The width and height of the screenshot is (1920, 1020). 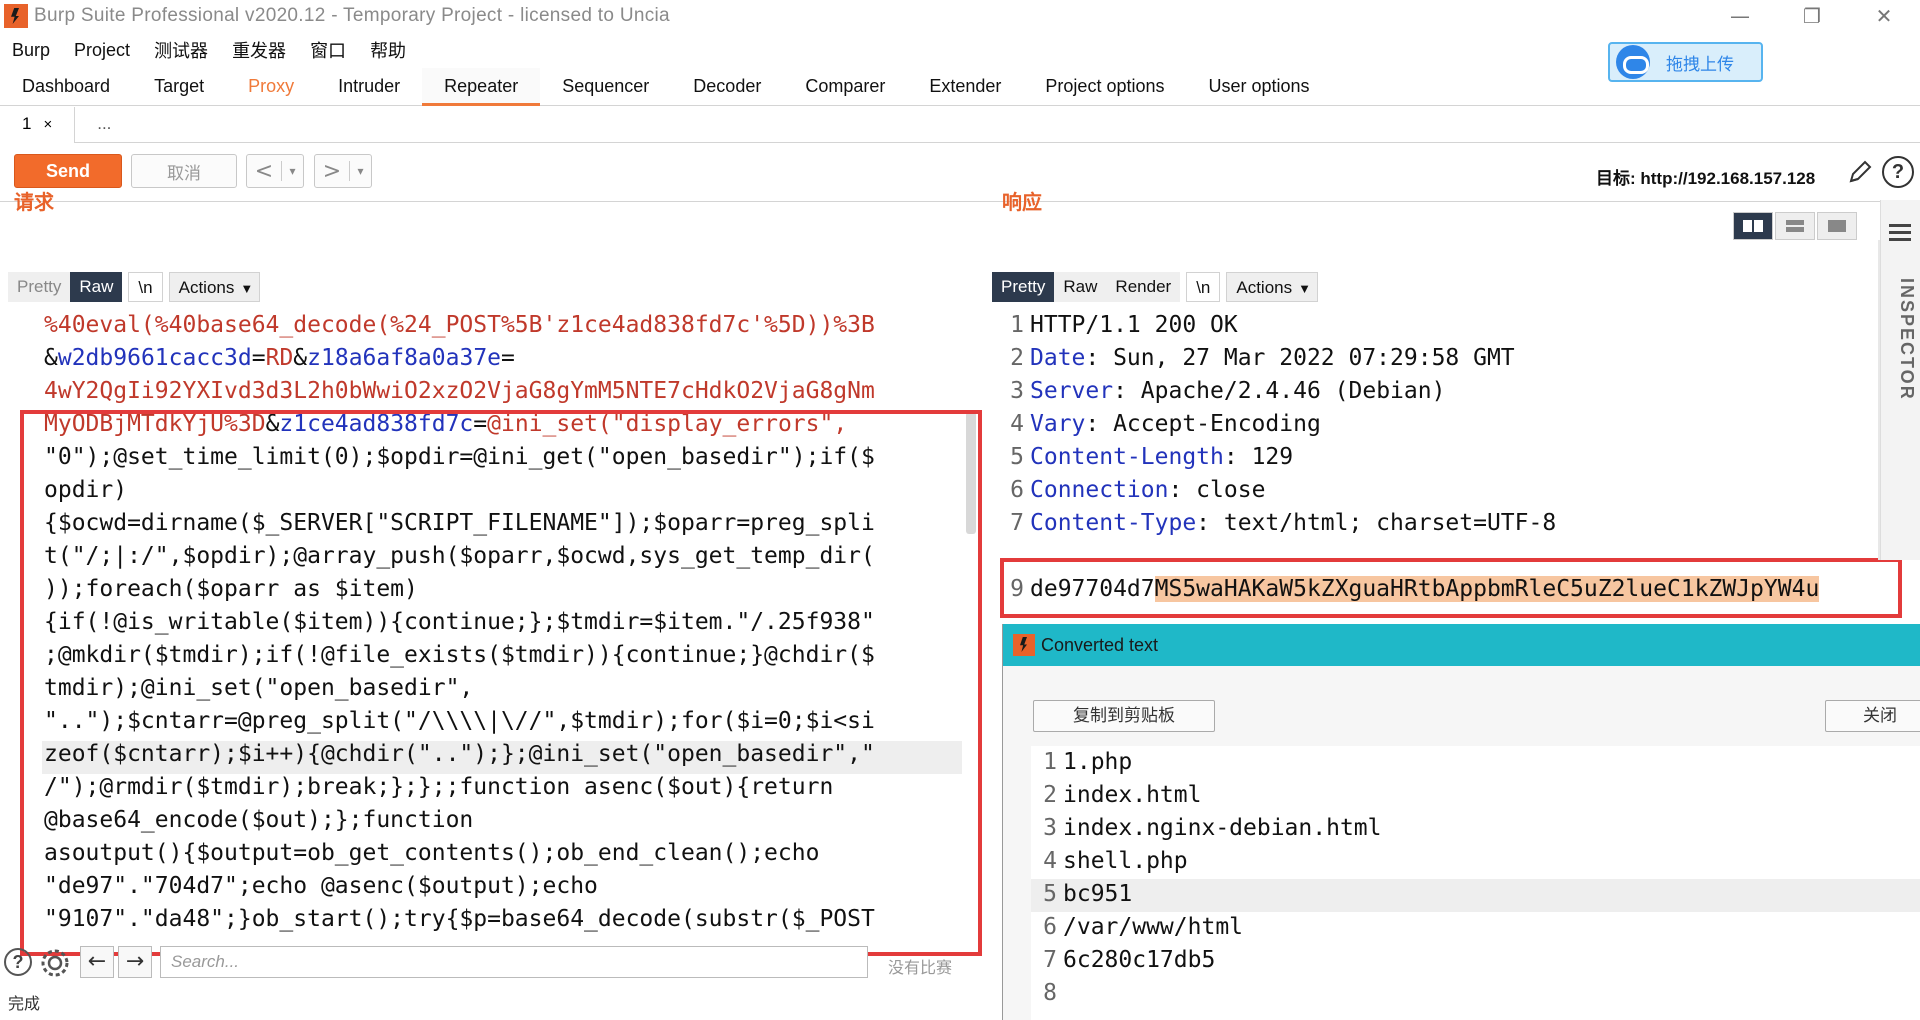 What do you see at coordinates (1898, 172) in the screenshot?
I see `help-icon: ?` at bounding box center [1898, 172].